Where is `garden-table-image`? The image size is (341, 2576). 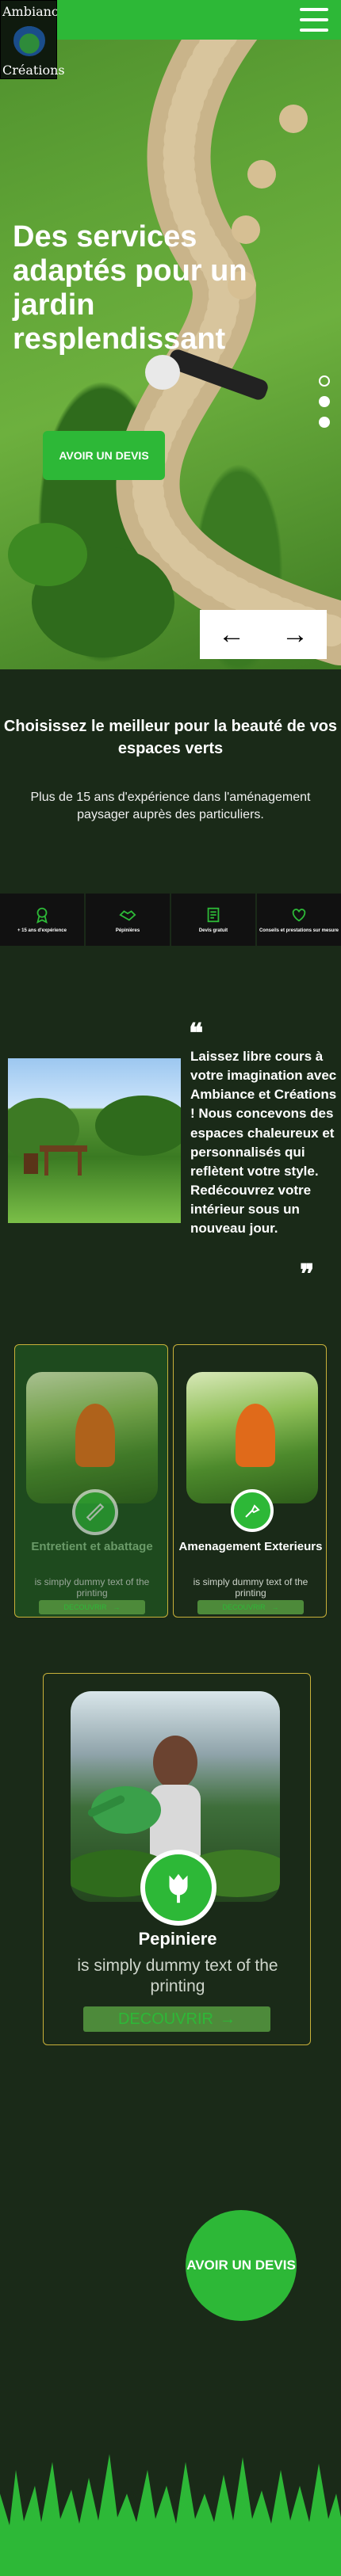 garden-table-image is located at coordinates (94, 1140).